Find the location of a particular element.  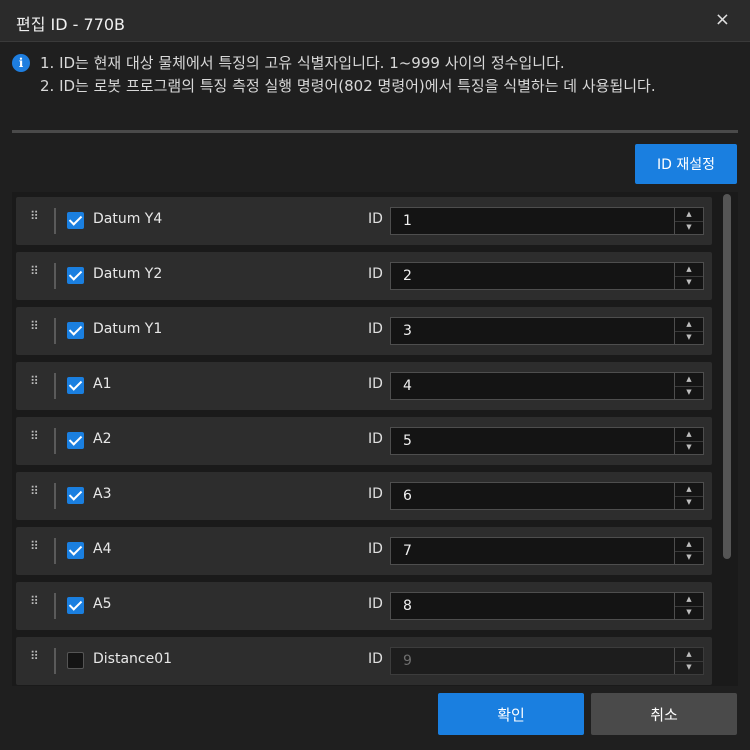

feature-name: A2 is located at coordinates (102, 439).